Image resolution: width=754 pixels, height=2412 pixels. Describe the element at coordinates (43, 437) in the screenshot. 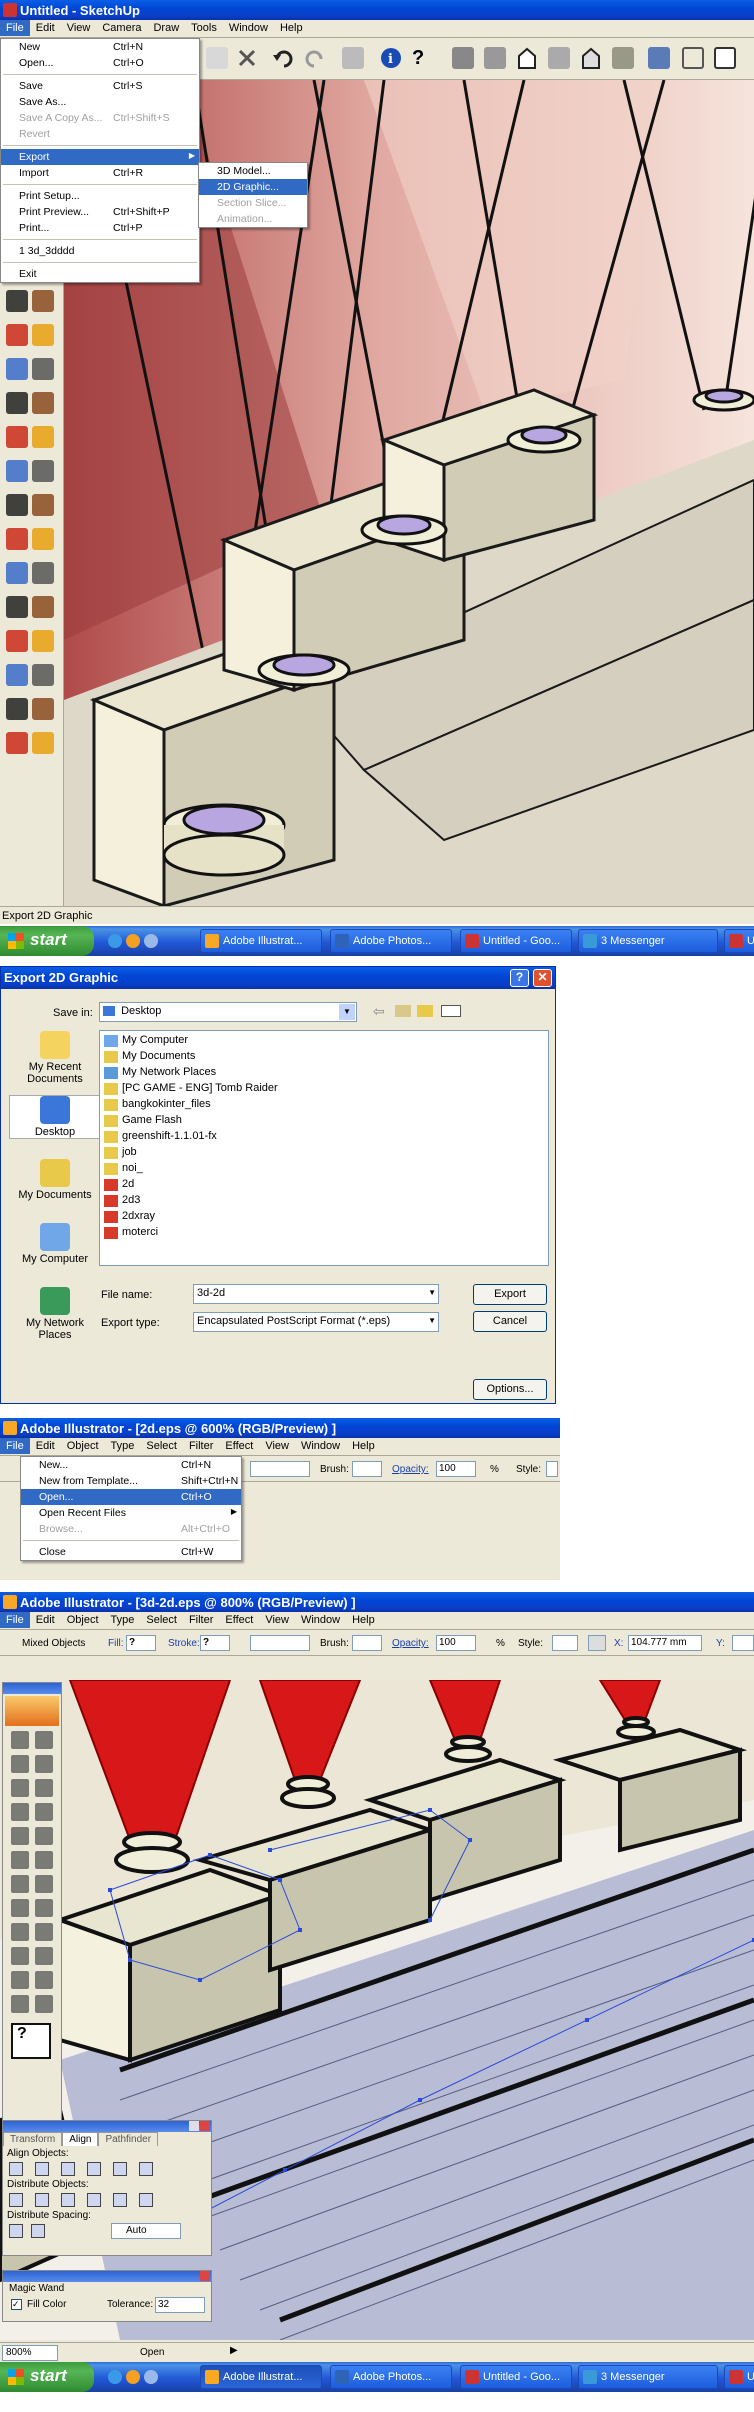

I see `follow-me-icon` at that location.